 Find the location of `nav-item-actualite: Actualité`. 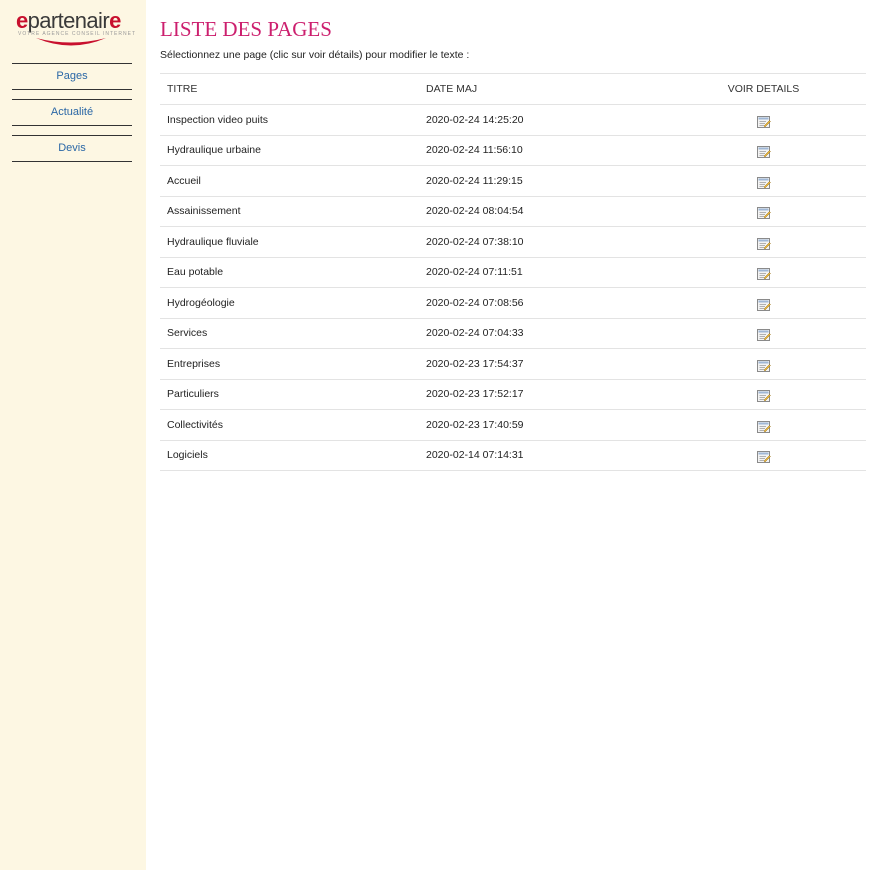

nav-item-actualite: Actualité is located at coordinates (72, 112).